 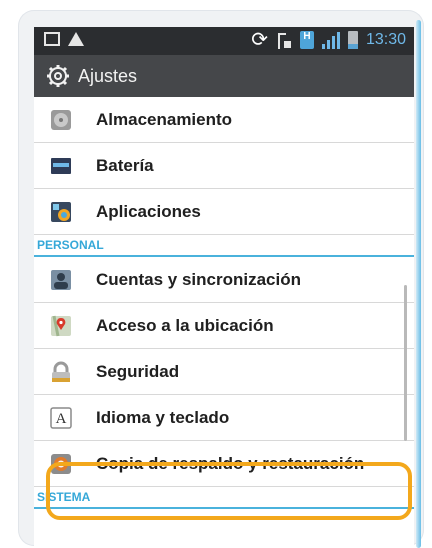 What do you see at coordinates (61, 326) in the screenshot?
I see `location-icon` at bounding box center [61, 326].